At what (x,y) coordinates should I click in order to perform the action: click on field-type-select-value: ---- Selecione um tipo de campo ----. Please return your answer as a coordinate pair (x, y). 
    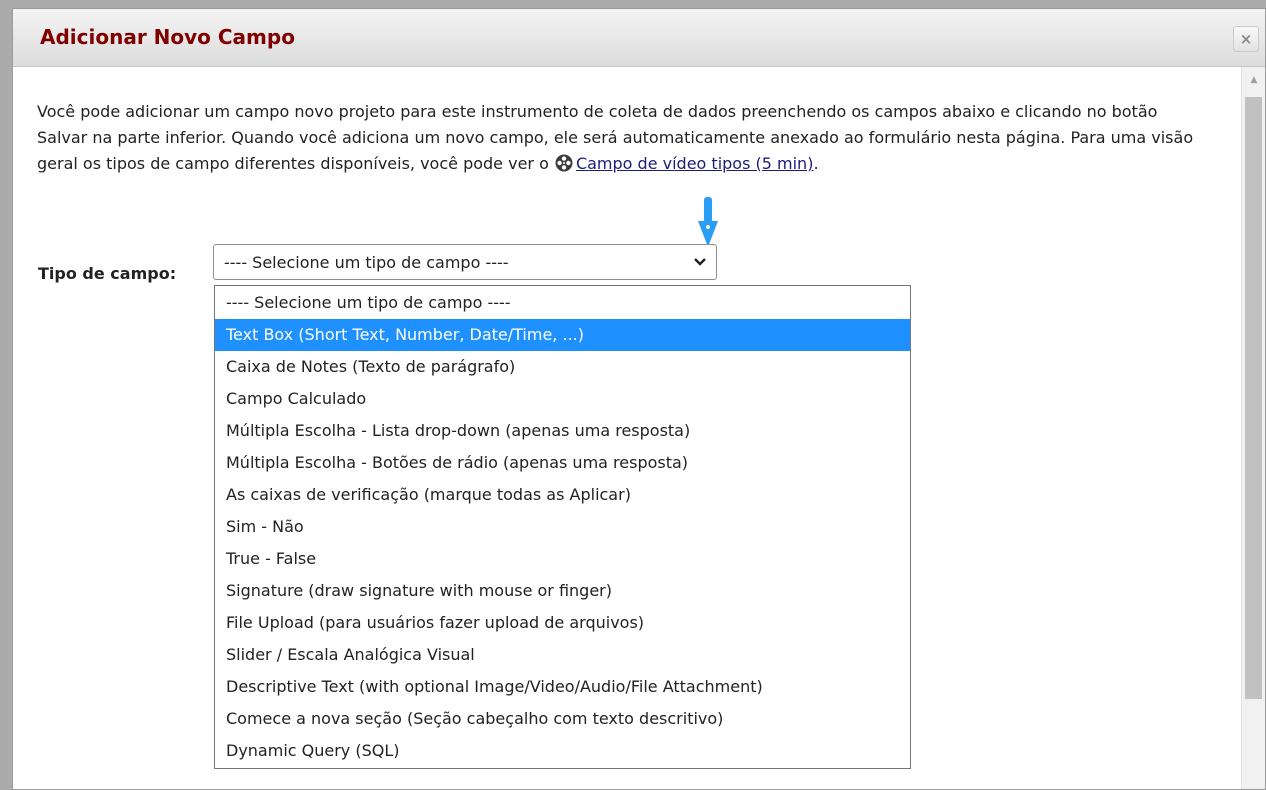
    Looking at the image, I should click on (366, 262).